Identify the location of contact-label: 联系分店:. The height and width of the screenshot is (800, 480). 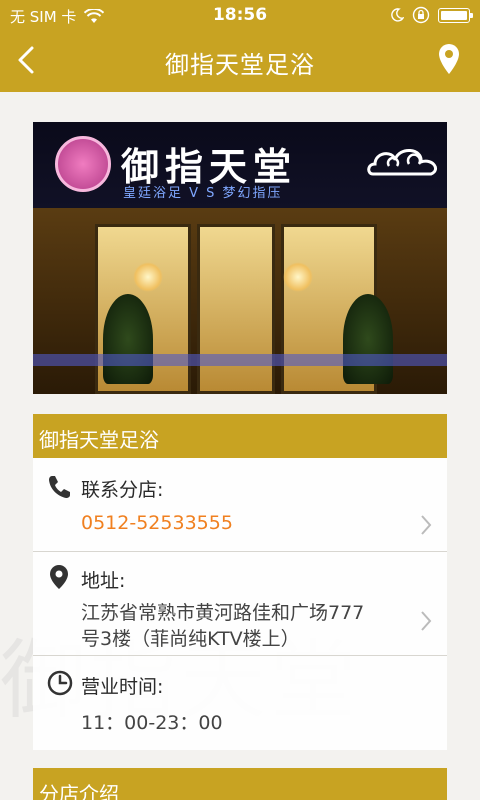
(122, 490).